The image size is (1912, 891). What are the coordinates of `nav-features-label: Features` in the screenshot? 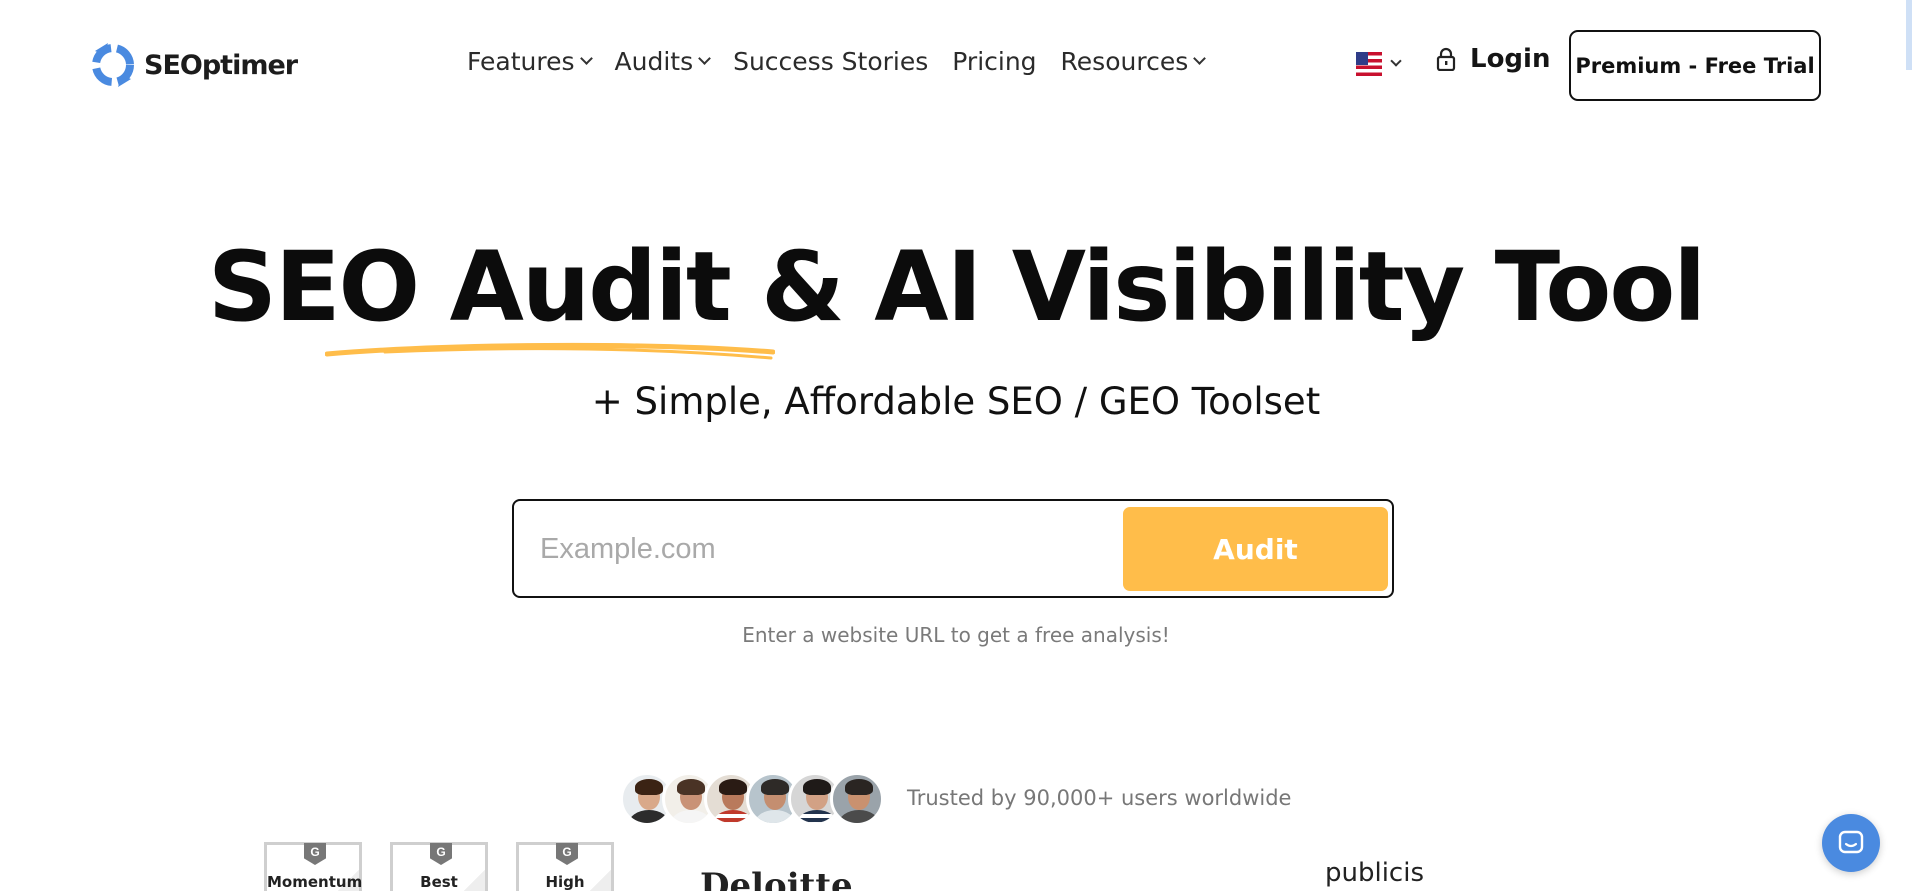 It's located at (521, 61).